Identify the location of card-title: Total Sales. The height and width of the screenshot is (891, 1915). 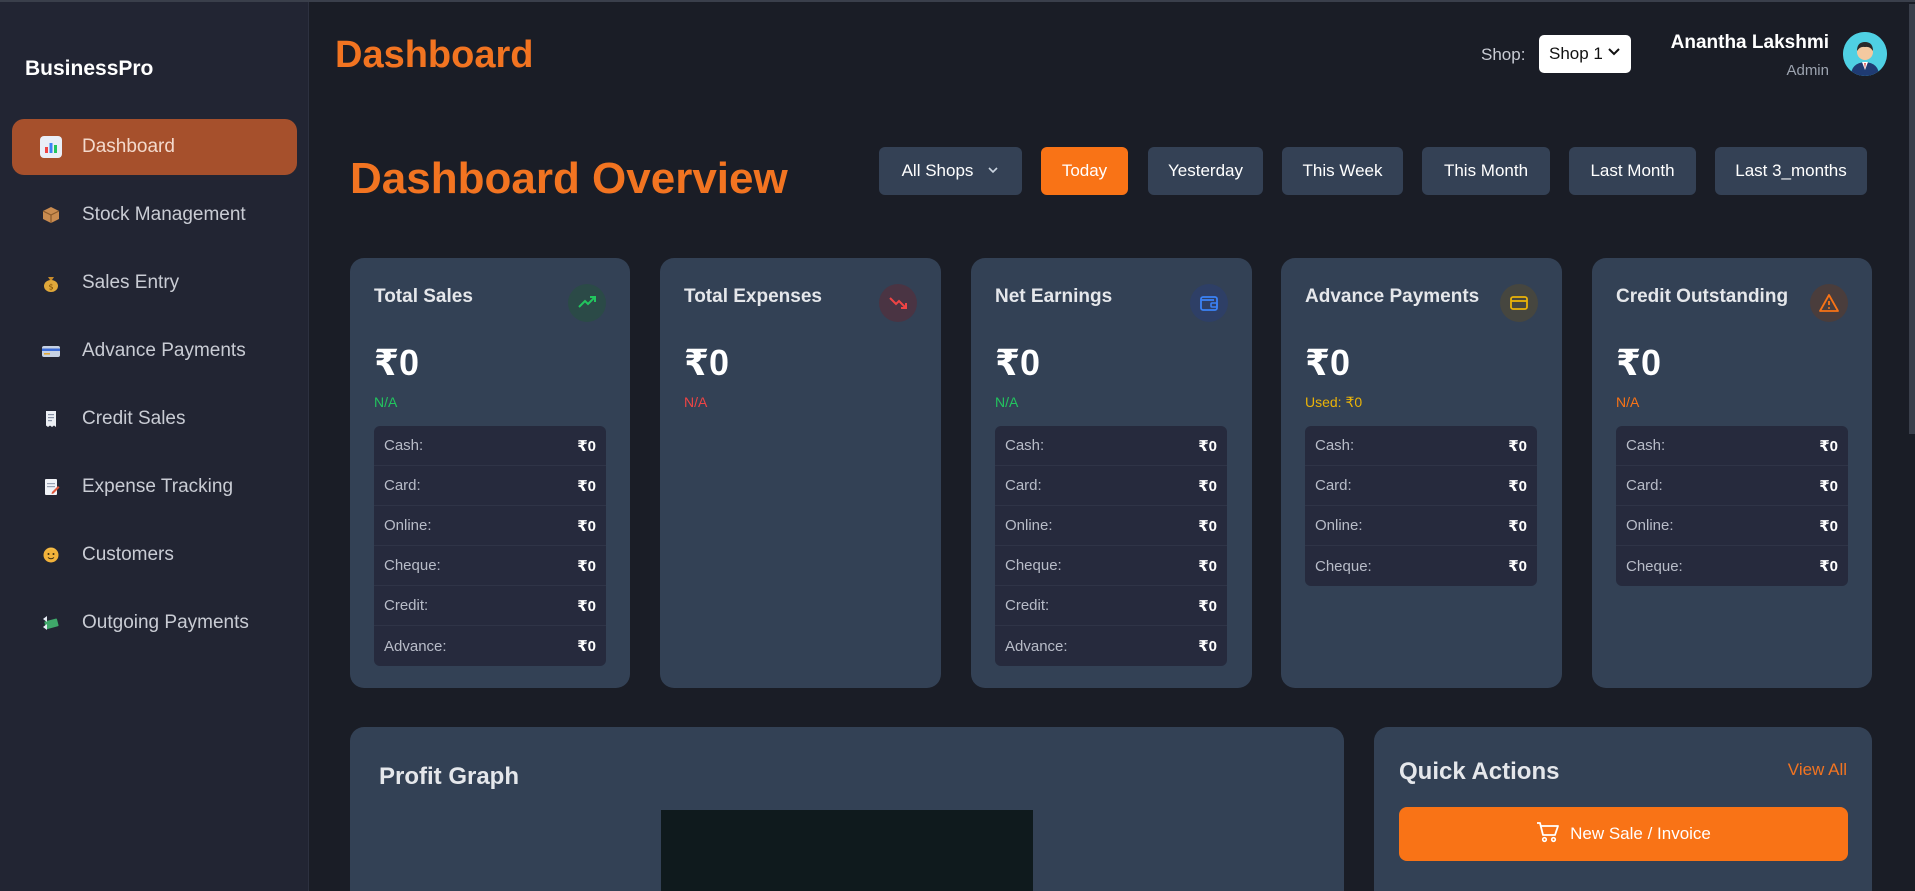
(423, 296).